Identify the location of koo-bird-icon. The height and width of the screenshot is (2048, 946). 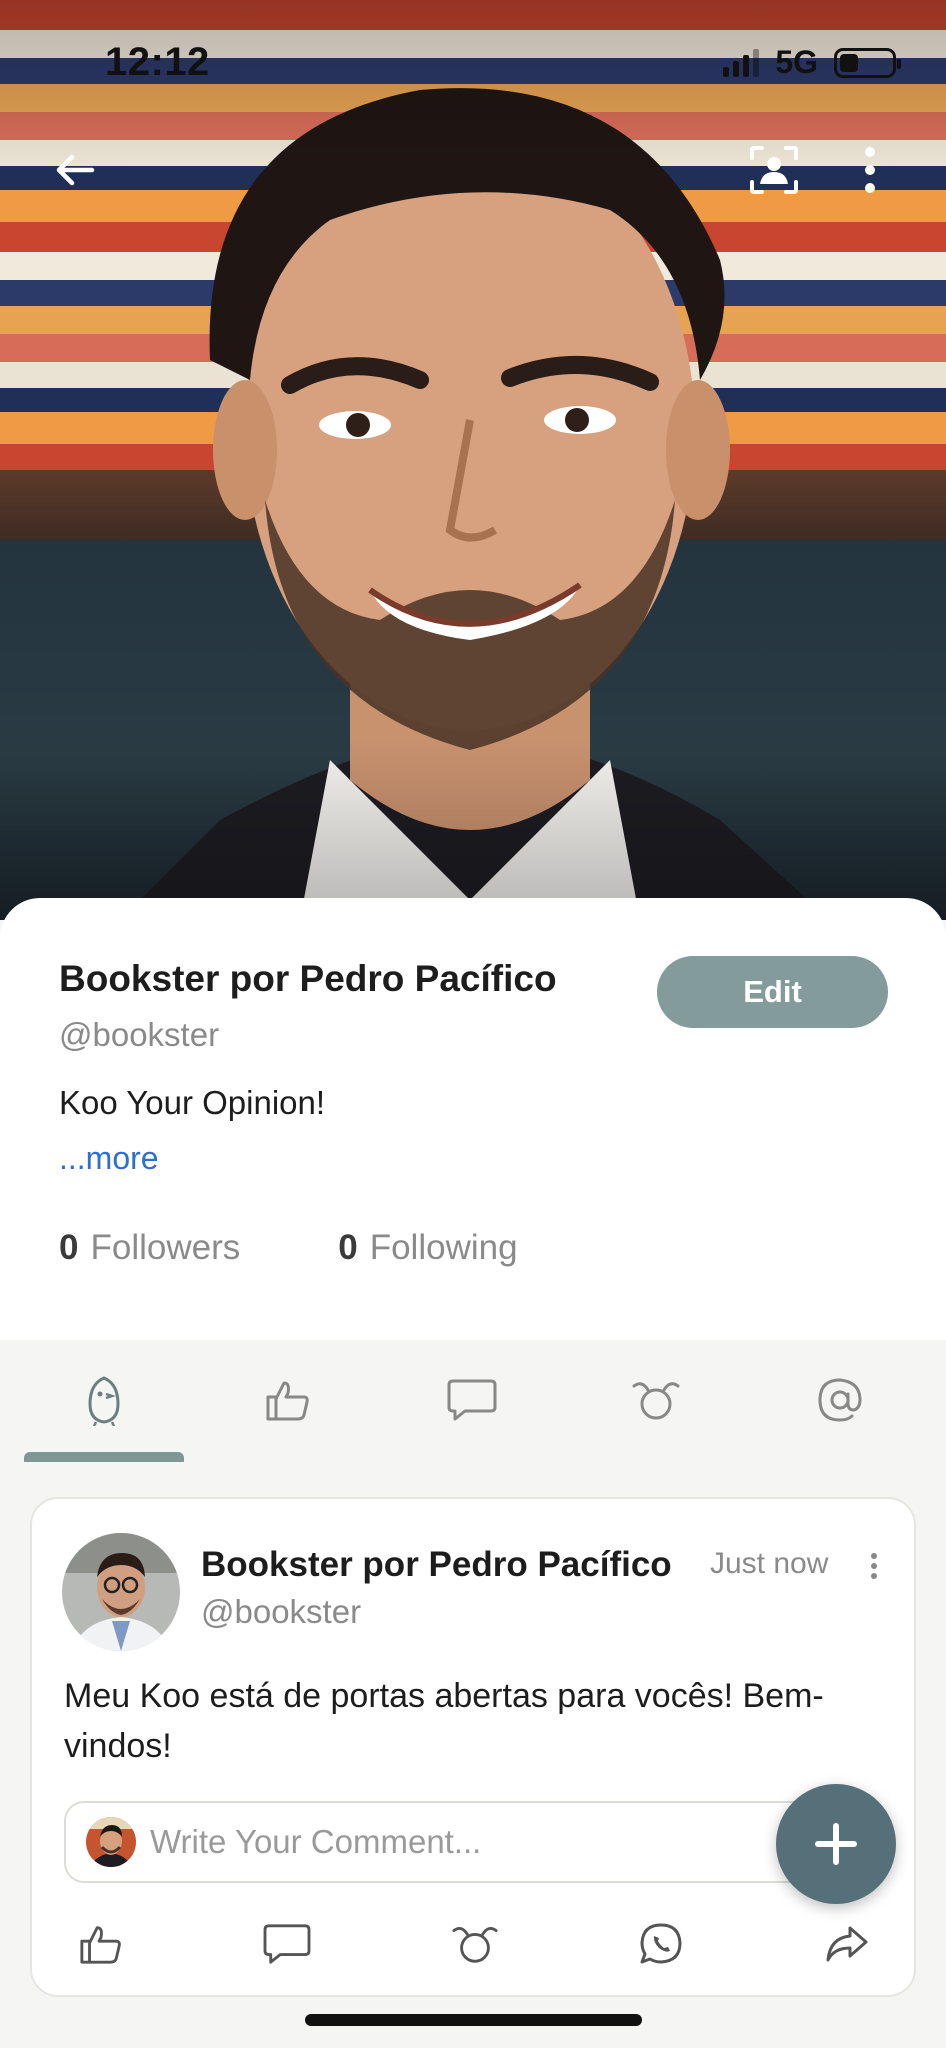
(104, 1401).